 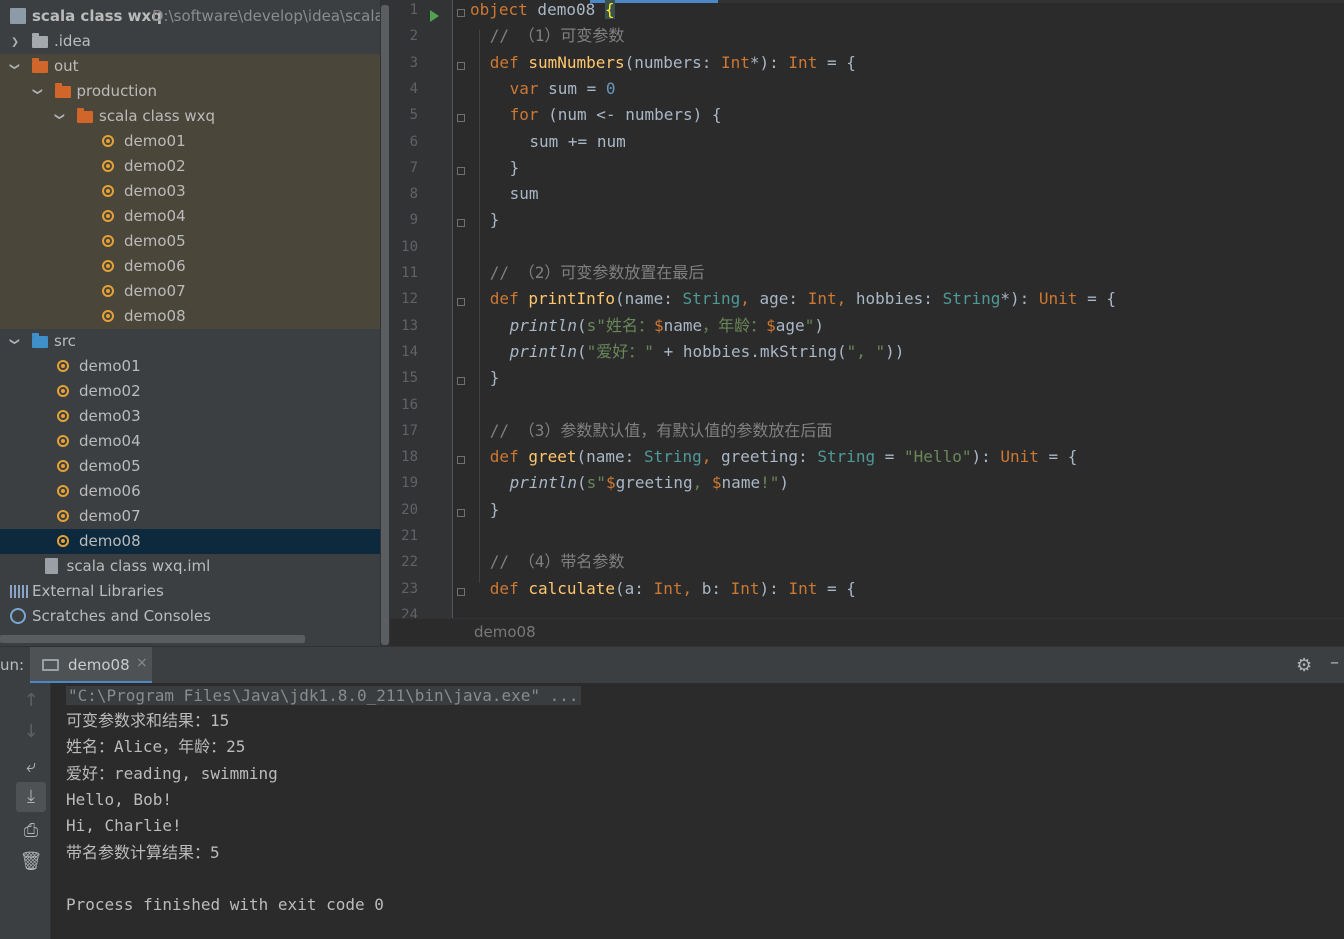 I want to click on tree-item-src: ❯ src, so click(x=195, y=341).